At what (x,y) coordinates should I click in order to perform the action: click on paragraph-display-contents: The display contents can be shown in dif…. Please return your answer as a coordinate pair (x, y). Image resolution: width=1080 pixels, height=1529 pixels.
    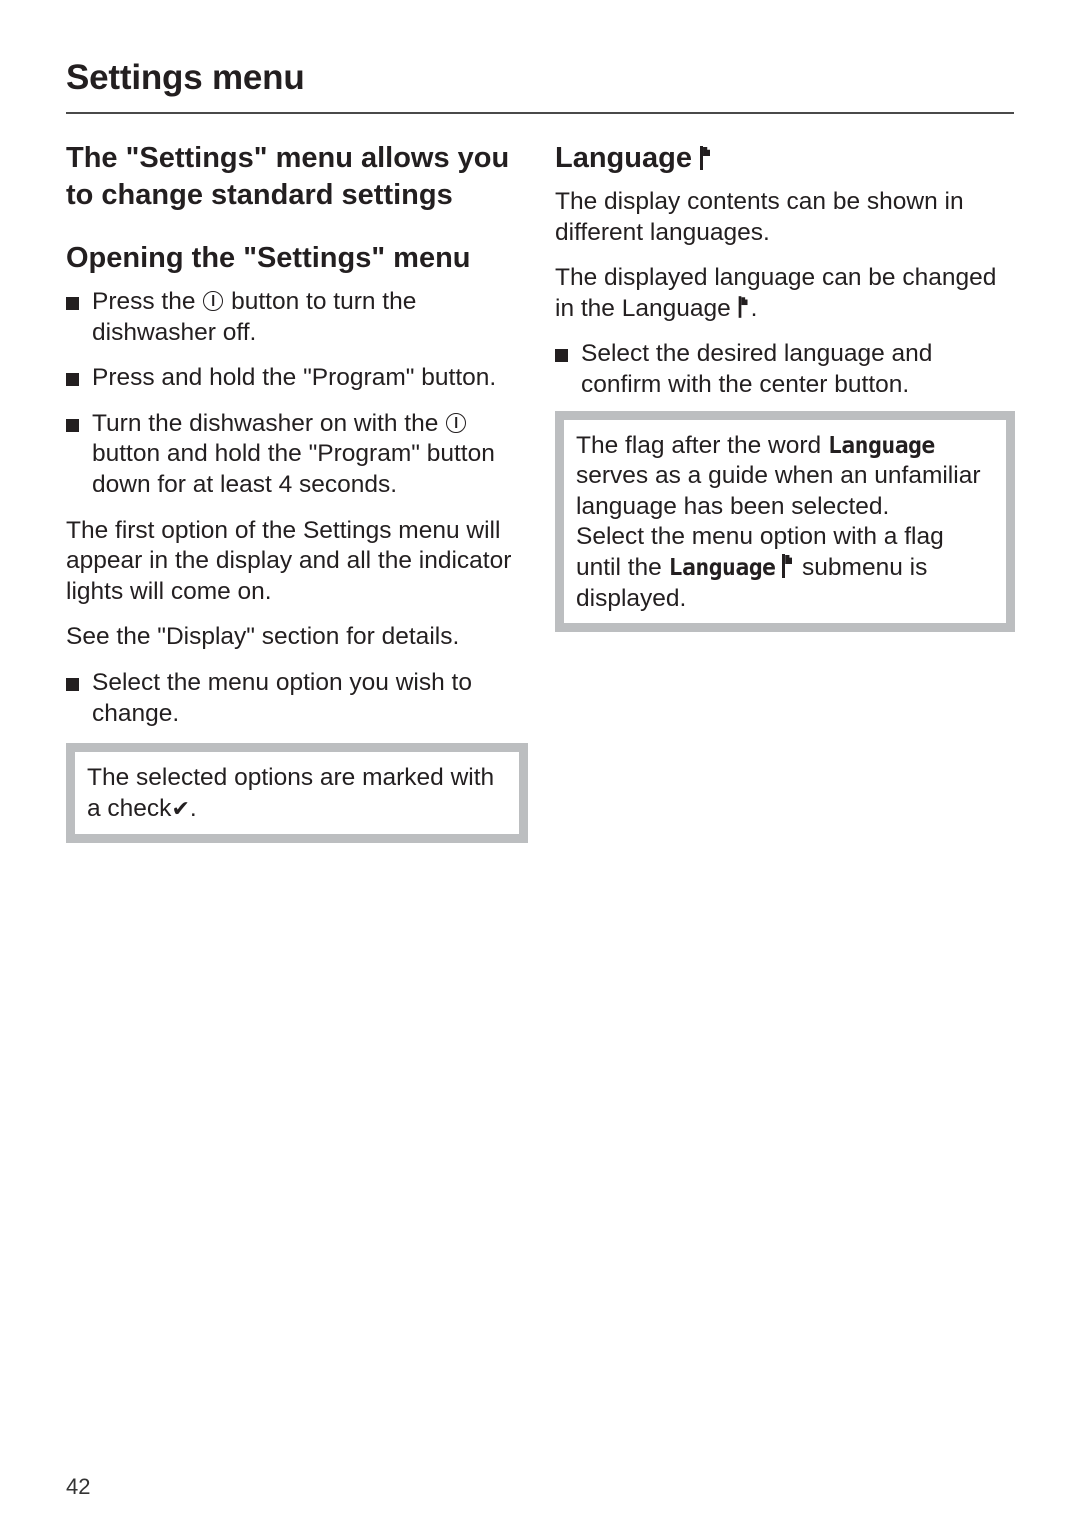
    Looking at the image, I should click on (759, 217).